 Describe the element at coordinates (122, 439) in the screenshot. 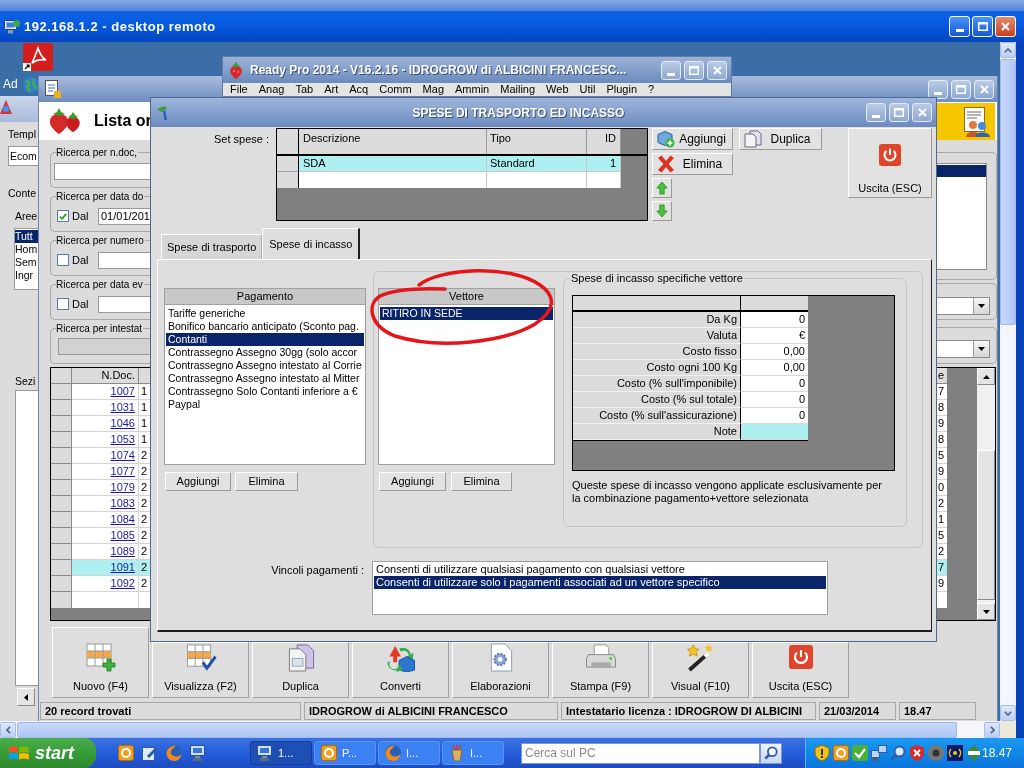

I see `document-number-link: 1053` at that location.